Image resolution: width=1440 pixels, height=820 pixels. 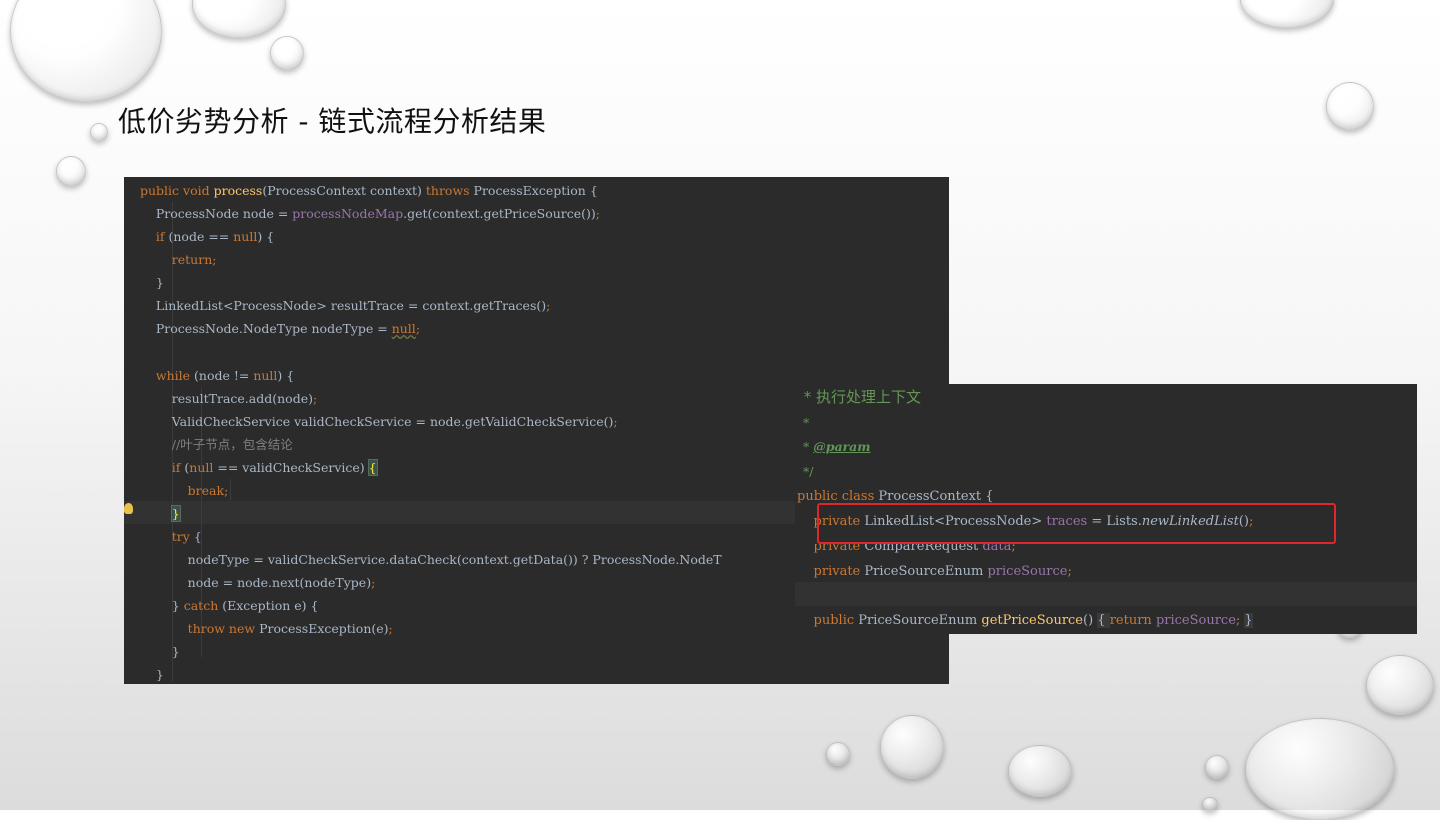 What do you see at coordinates (332, 121) in the screenshot?
I see `slide-title: 低价劣势分析 - 链式流程分析结果` at bounding box center [332, 121].